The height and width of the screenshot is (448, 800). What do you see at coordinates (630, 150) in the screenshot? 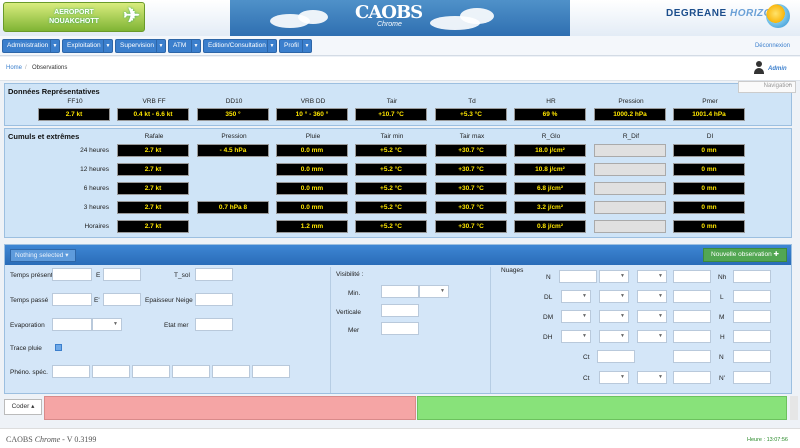
I see `cumuls-value-empty` at bounding box center [630, 150].